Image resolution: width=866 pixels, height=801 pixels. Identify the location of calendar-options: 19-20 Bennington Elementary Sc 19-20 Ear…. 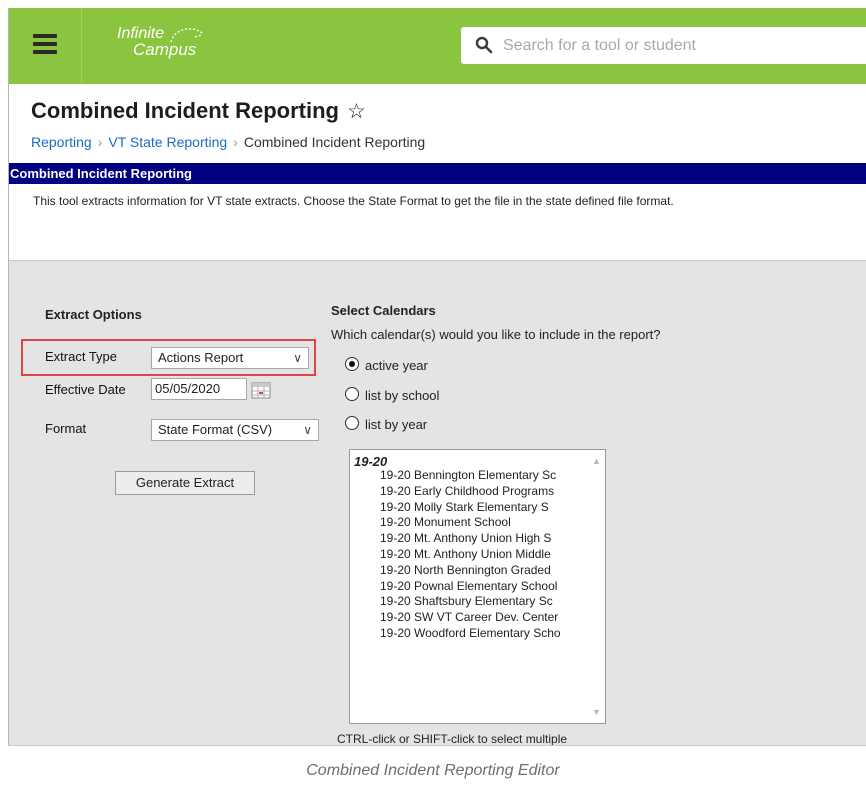
(470, 555).